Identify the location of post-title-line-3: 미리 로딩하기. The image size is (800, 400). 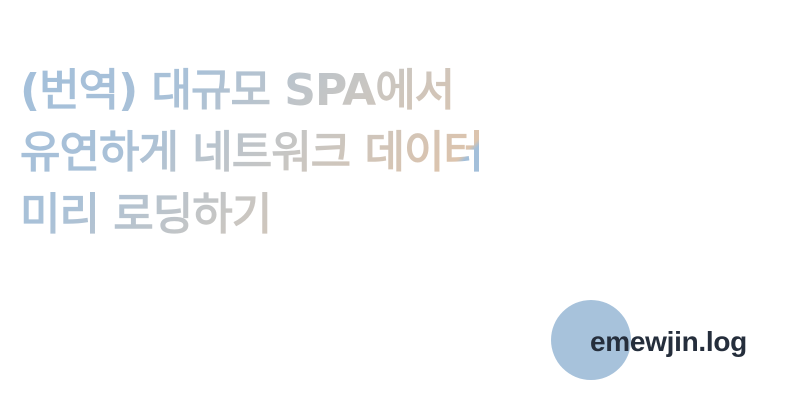
(146, 214).